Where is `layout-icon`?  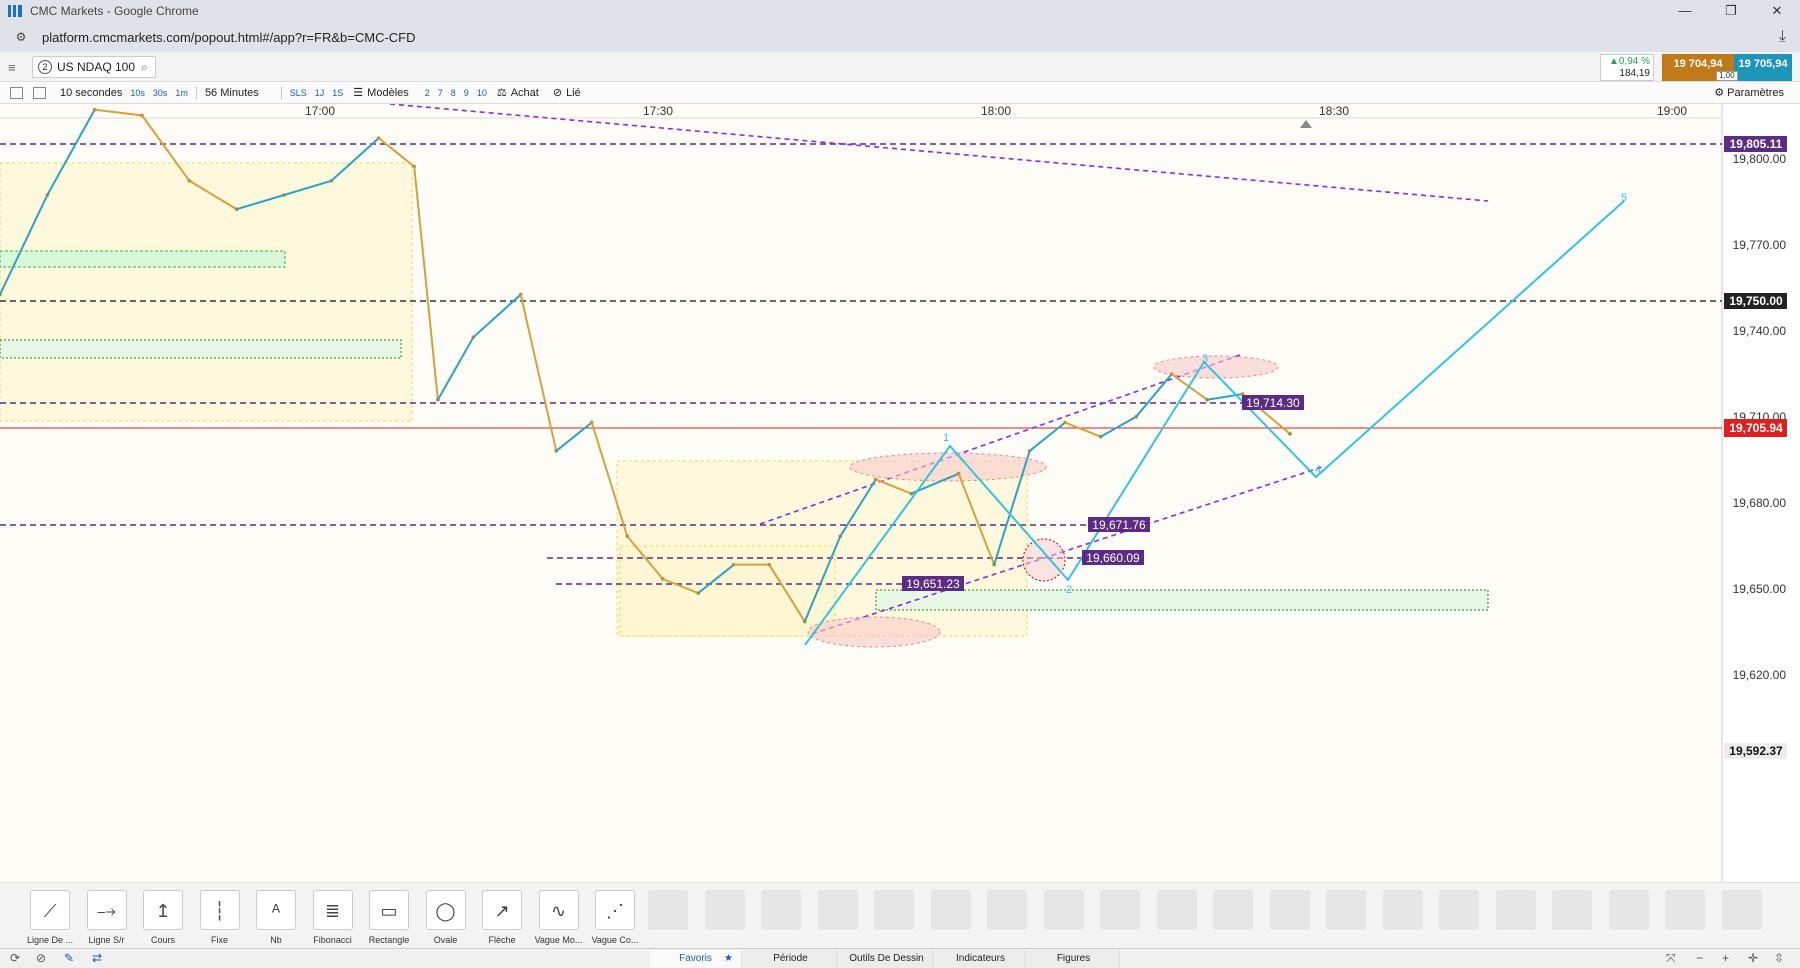
layout-icon is located at coordinates (39, 92).